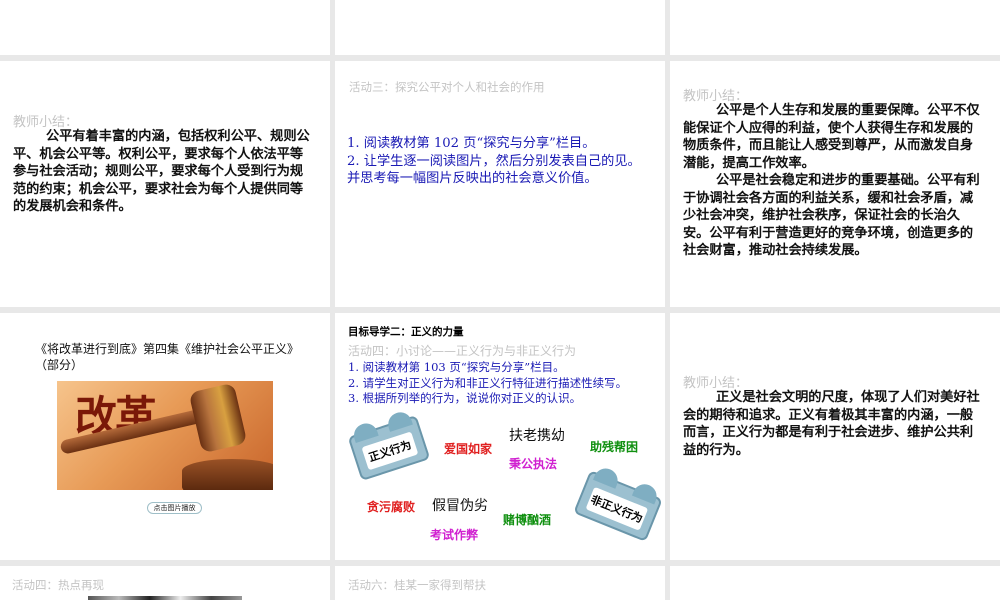  I want to click on list-item: 3. 根据所列举的行为，说说你对正义的认识。, so click(465, 398).